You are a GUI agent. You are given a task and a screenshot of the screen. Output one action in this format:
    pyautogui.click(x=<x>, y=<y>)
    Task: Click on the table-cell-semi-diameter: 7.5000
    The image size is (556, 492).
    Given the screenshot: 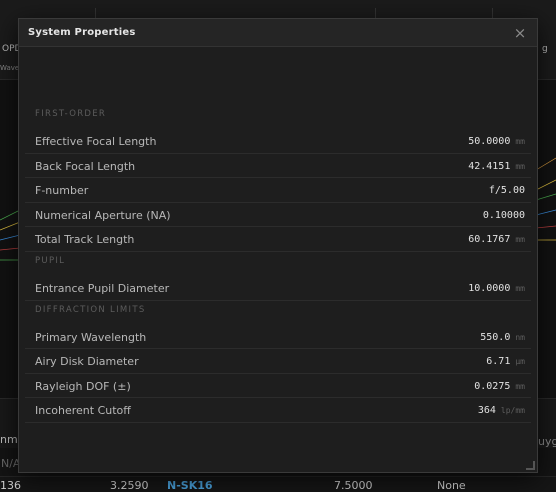 What is the action you would take?
    pyautogui.click(x=353, y=485)
    